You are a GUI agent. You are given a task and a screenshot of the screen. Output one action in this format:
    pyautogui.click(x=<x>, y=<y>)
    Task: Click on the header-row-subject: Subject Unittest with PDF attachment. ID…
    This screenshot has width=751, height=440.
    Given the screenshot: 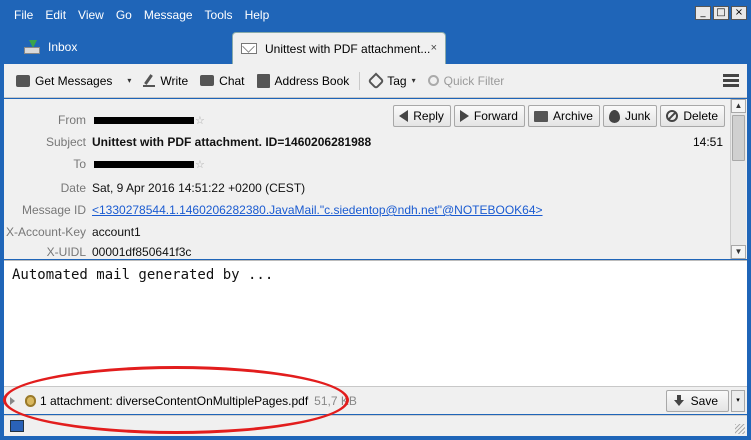 What is the action you would take?
    pyautogui.click(x=366, y=142)
    